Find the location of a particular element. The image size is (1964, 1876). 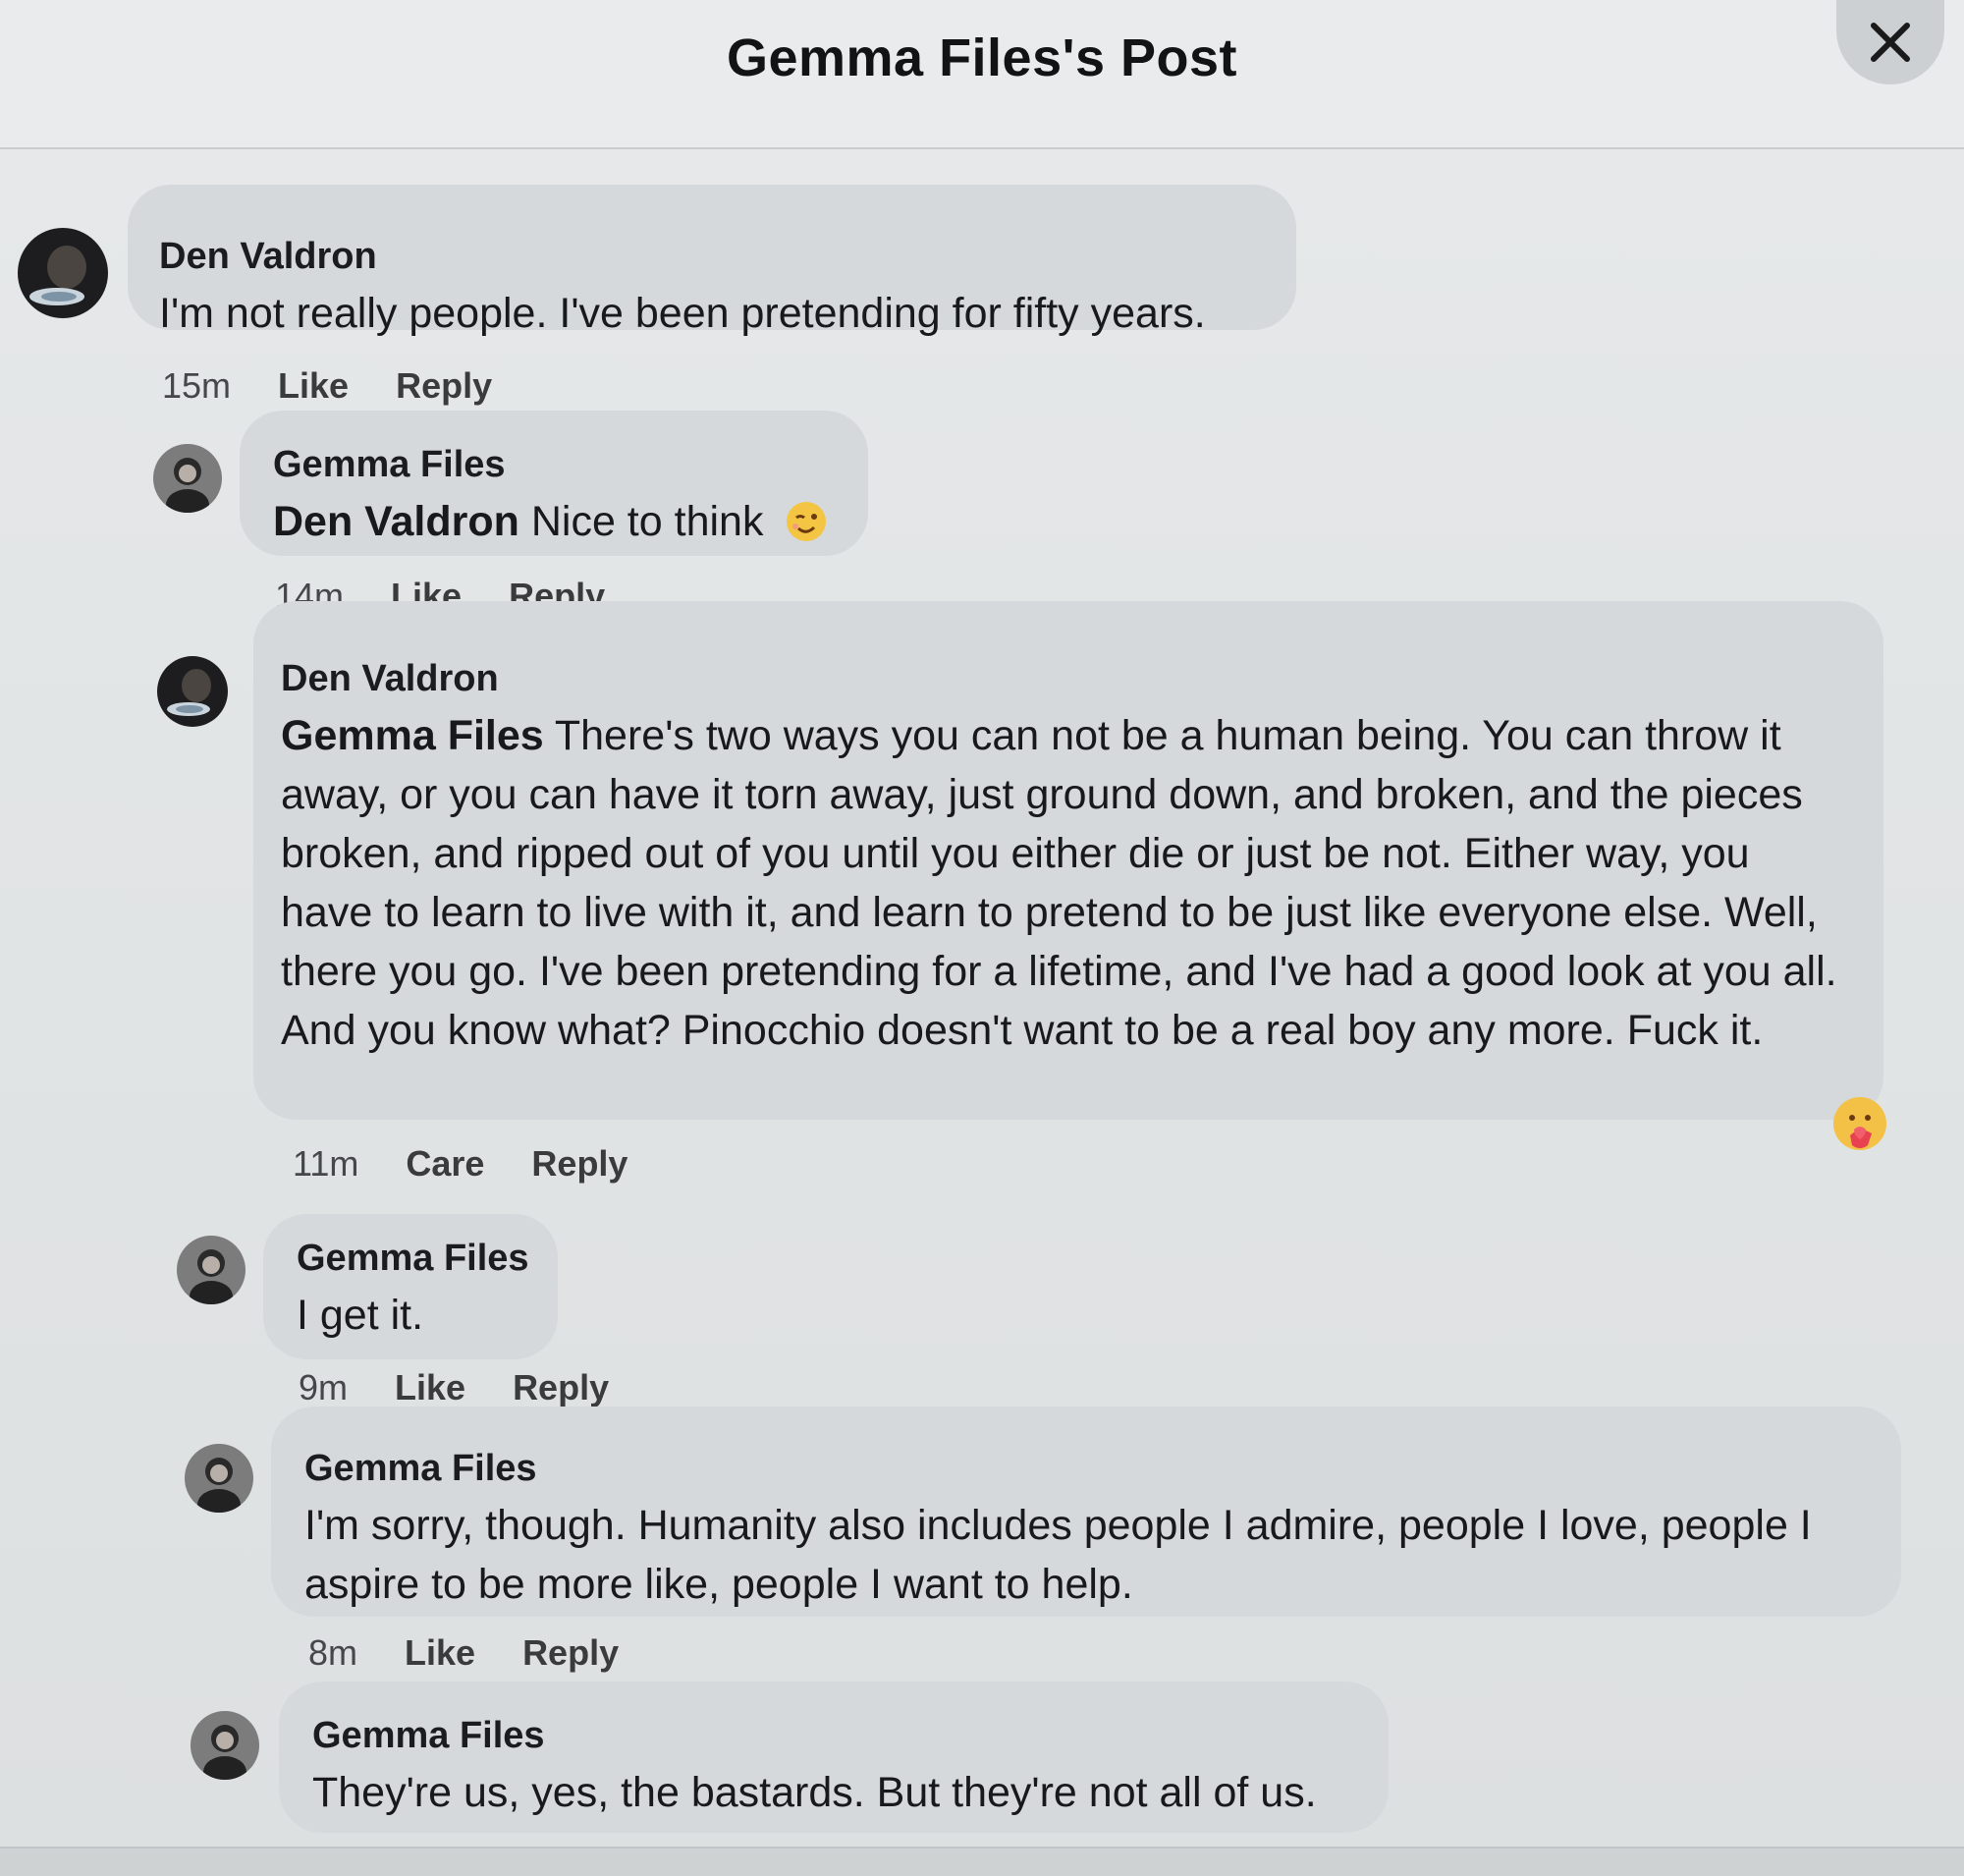

care-reaction-icon is located at coordinates (1859, 1123).